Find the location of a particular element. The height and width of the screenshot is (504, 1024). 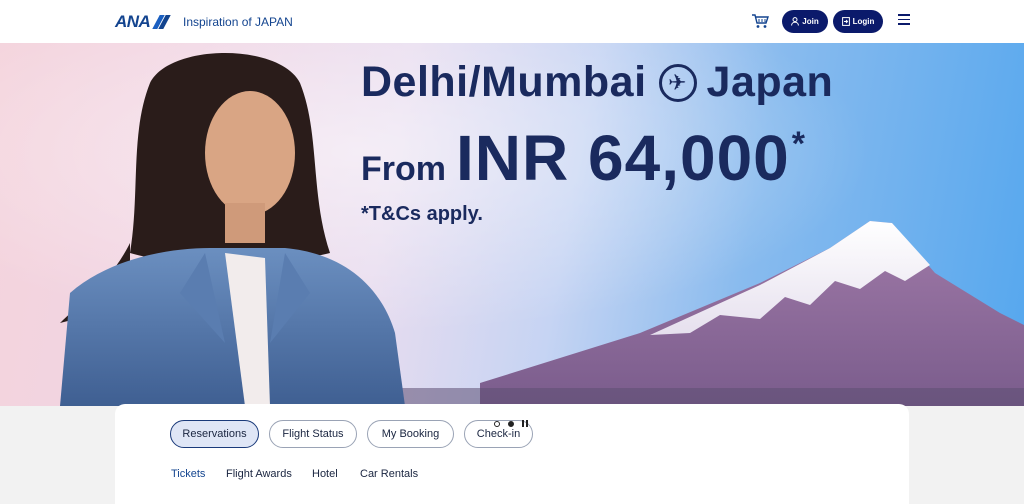

subnav-tickets: Tickets is located at coordinates (188, 474).